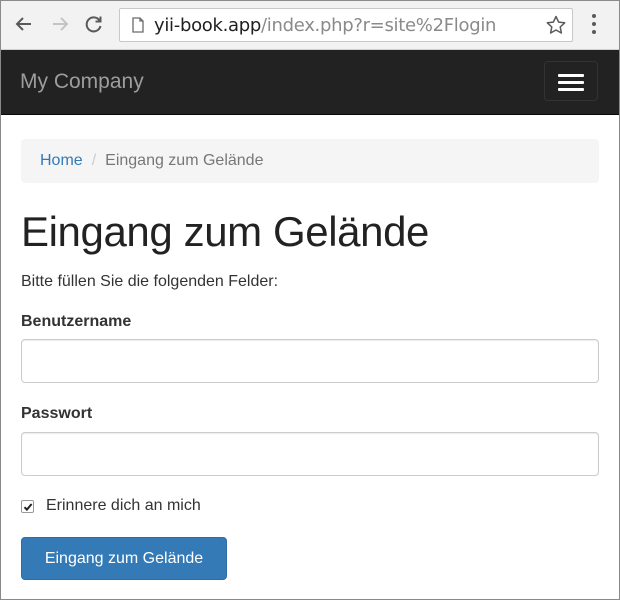 This screenshot has width=620, height=600. I want to click on vertical-dots-icon, so click(594, 24).